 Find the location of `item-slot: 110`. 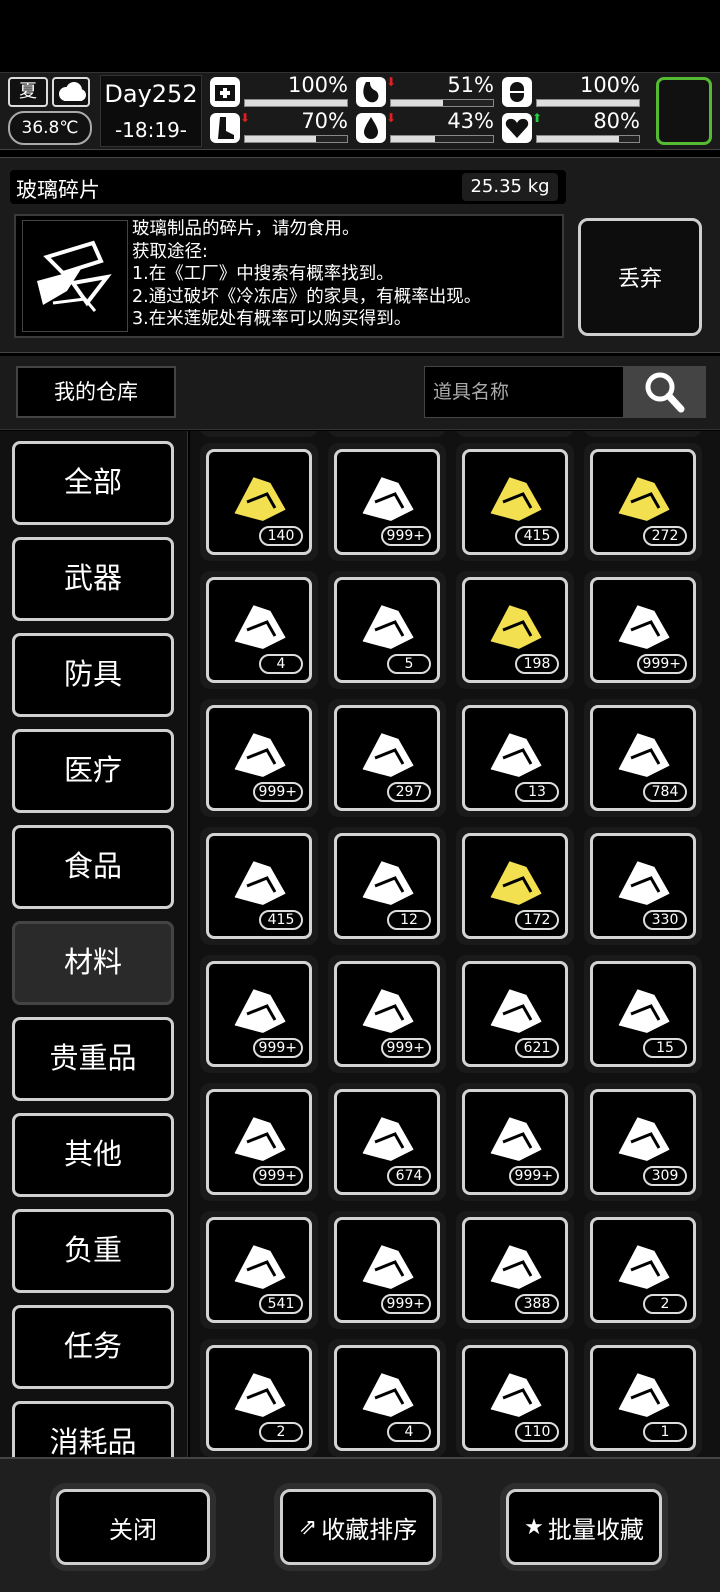

item-slot: 110 is located at coordinates (515, 1398).